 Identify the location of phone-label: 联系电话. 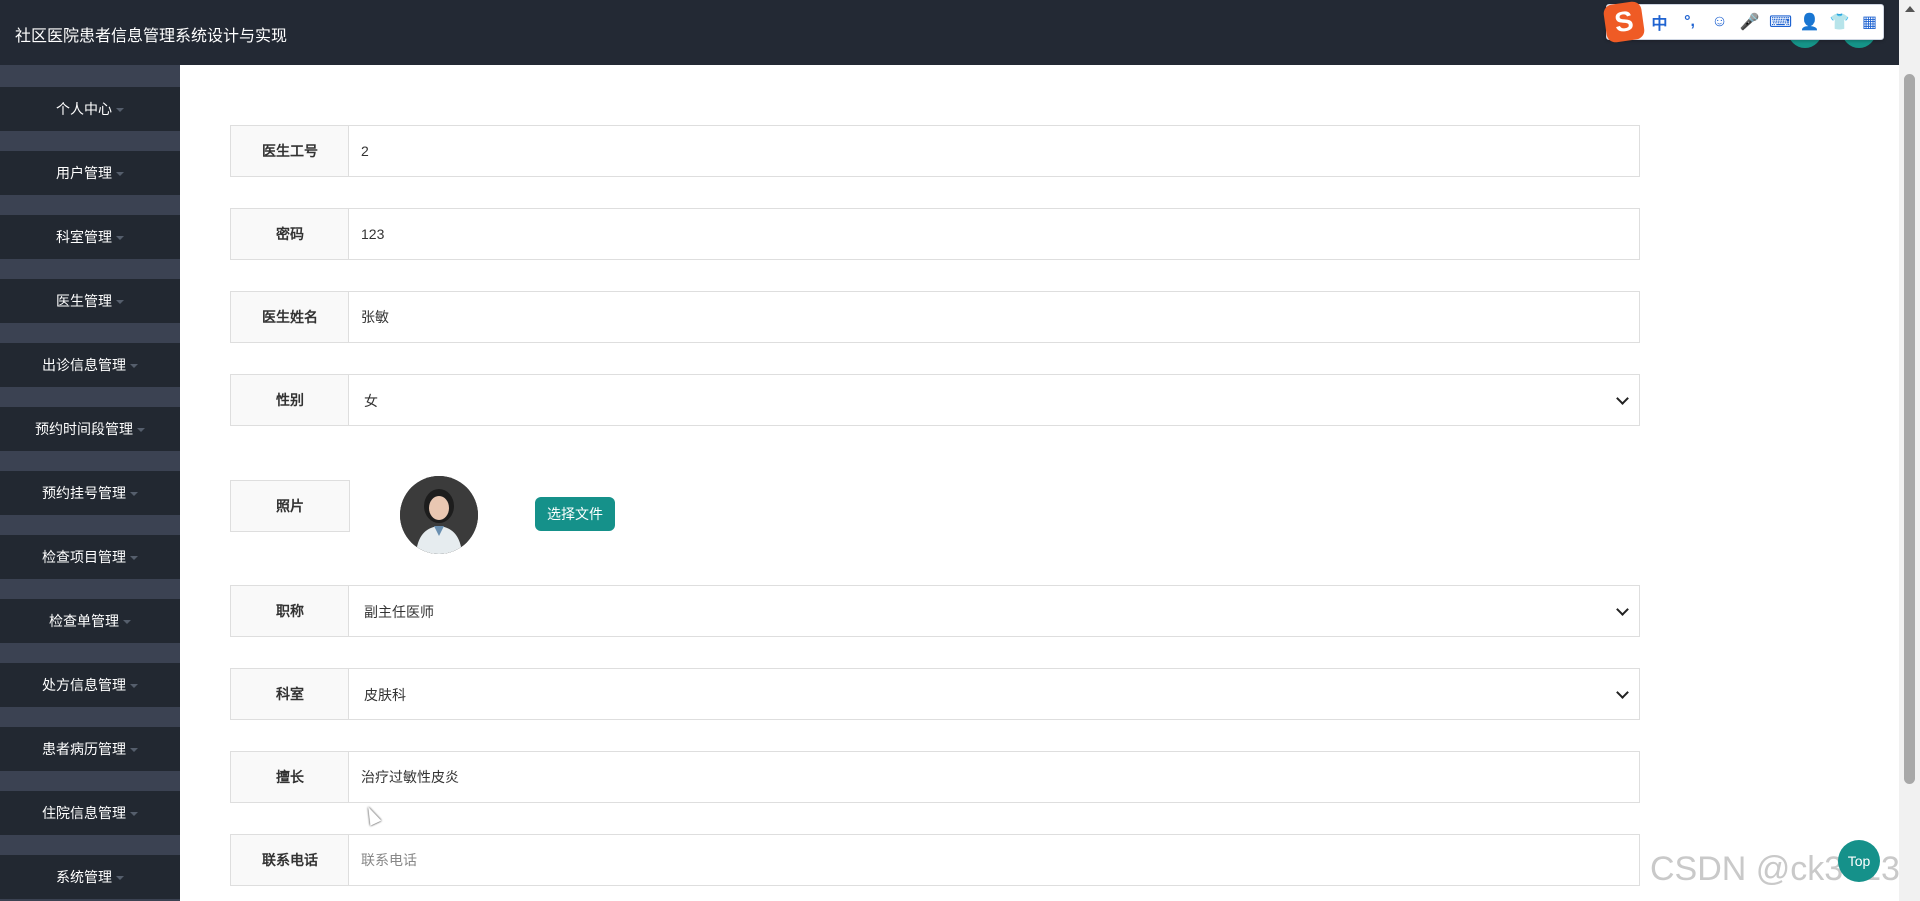
(290, 860).